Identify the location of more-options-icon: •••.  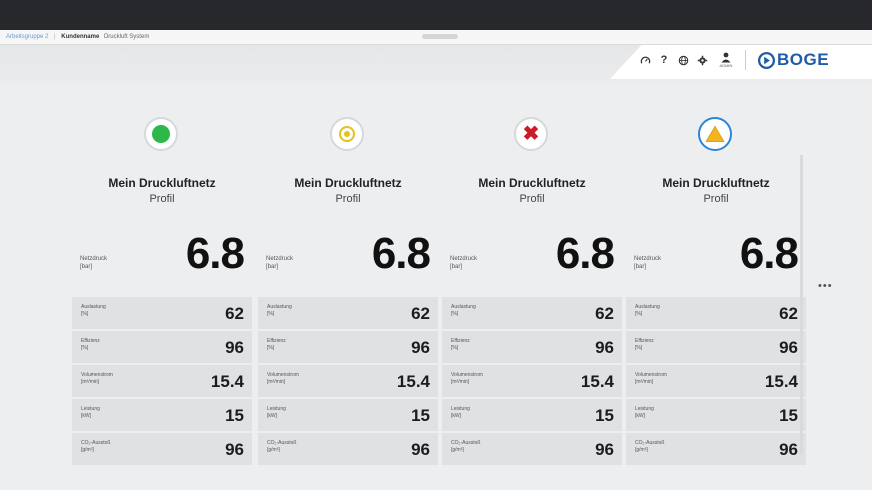
(825, 286).